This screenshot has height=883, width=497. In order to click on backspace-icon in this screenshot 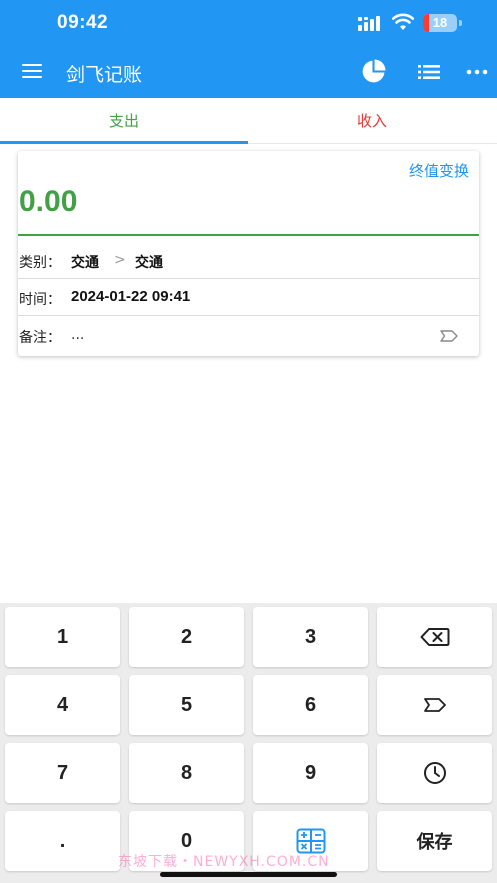, I will do `click(434, 637)`.